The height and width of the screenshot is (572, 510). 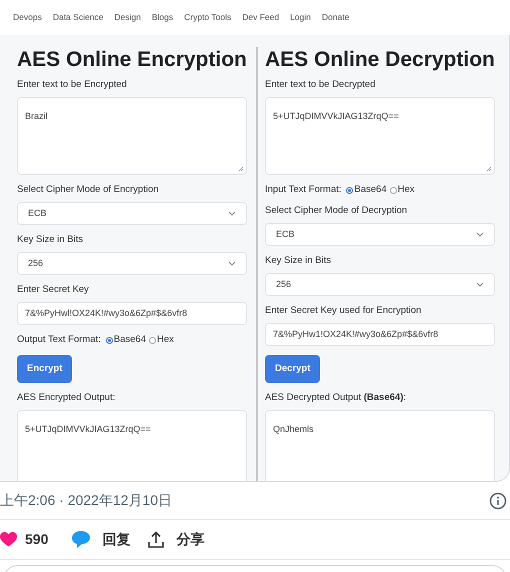 What do you see at coordinates (88, 190) in the screenshot?
I see `field-label: Select Cipher Mode of Encryption` at bounding box center [88, 190].